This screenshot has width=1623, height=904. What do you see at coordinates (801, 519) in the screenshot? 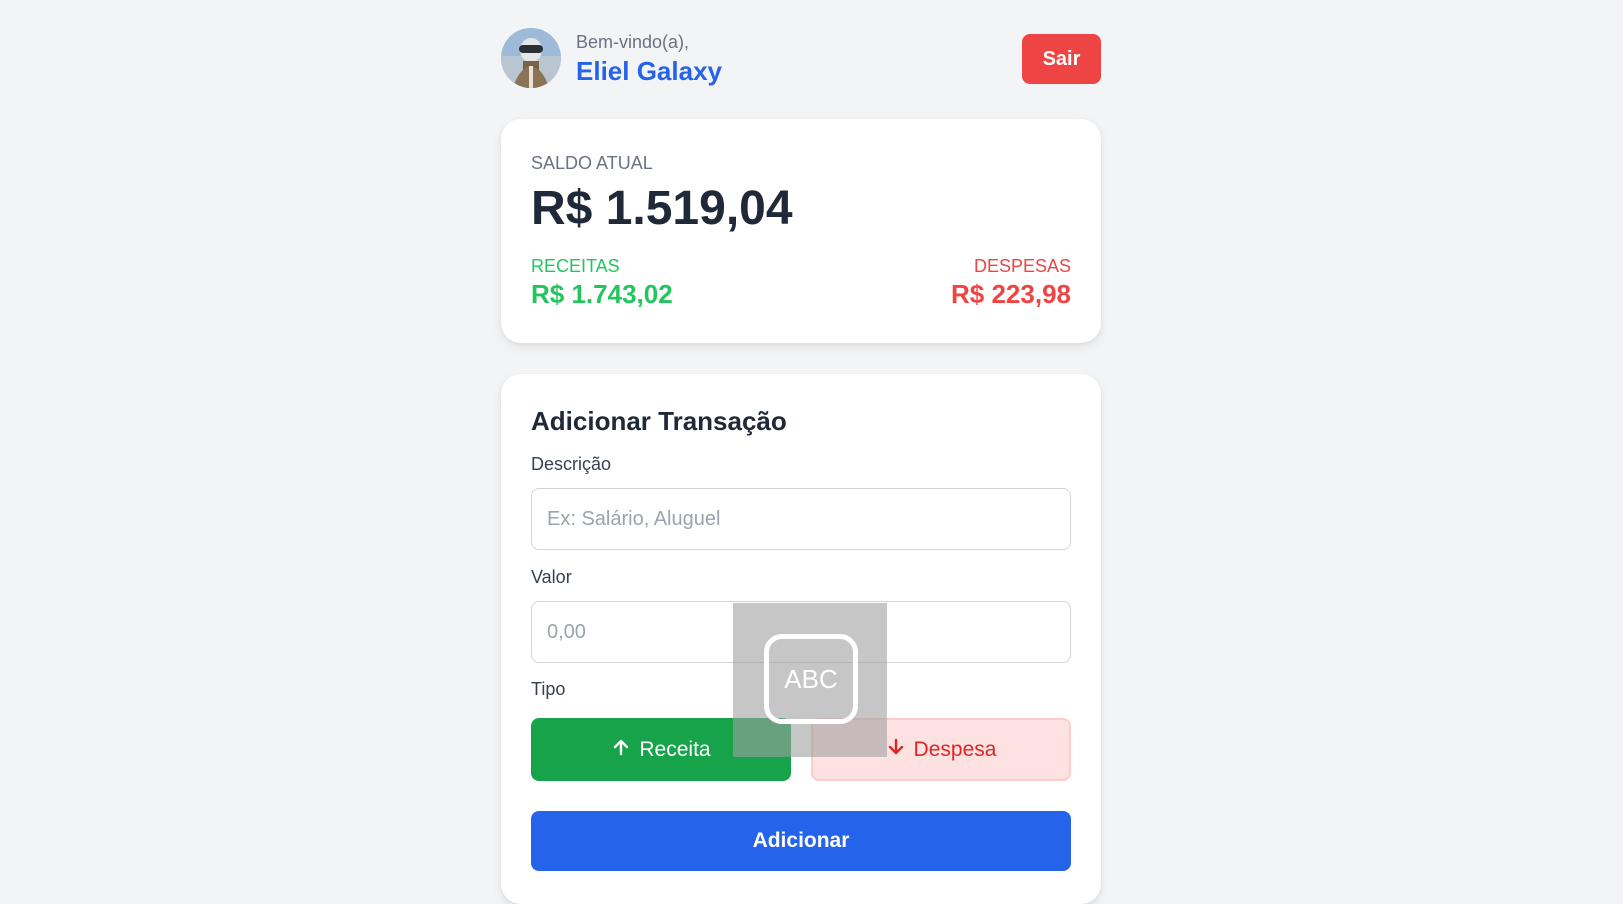
I see `description-input` at bounding box center [801, 519].